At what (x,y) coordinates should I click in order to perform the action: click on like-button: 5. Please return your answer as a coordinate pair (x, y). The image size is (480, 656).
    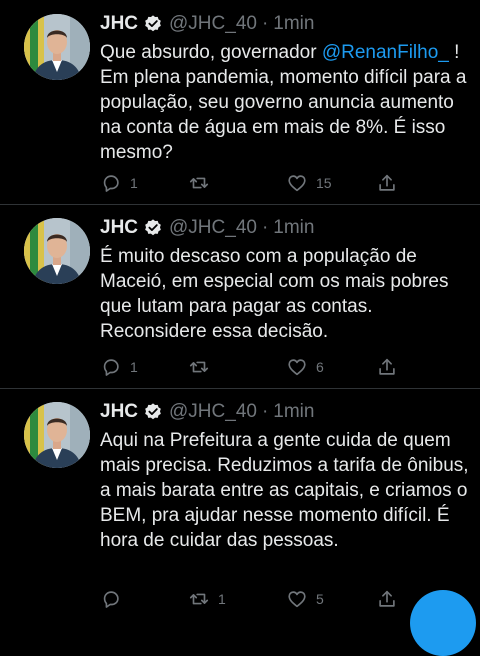
    Looking at the image, I should click on (305, 599).